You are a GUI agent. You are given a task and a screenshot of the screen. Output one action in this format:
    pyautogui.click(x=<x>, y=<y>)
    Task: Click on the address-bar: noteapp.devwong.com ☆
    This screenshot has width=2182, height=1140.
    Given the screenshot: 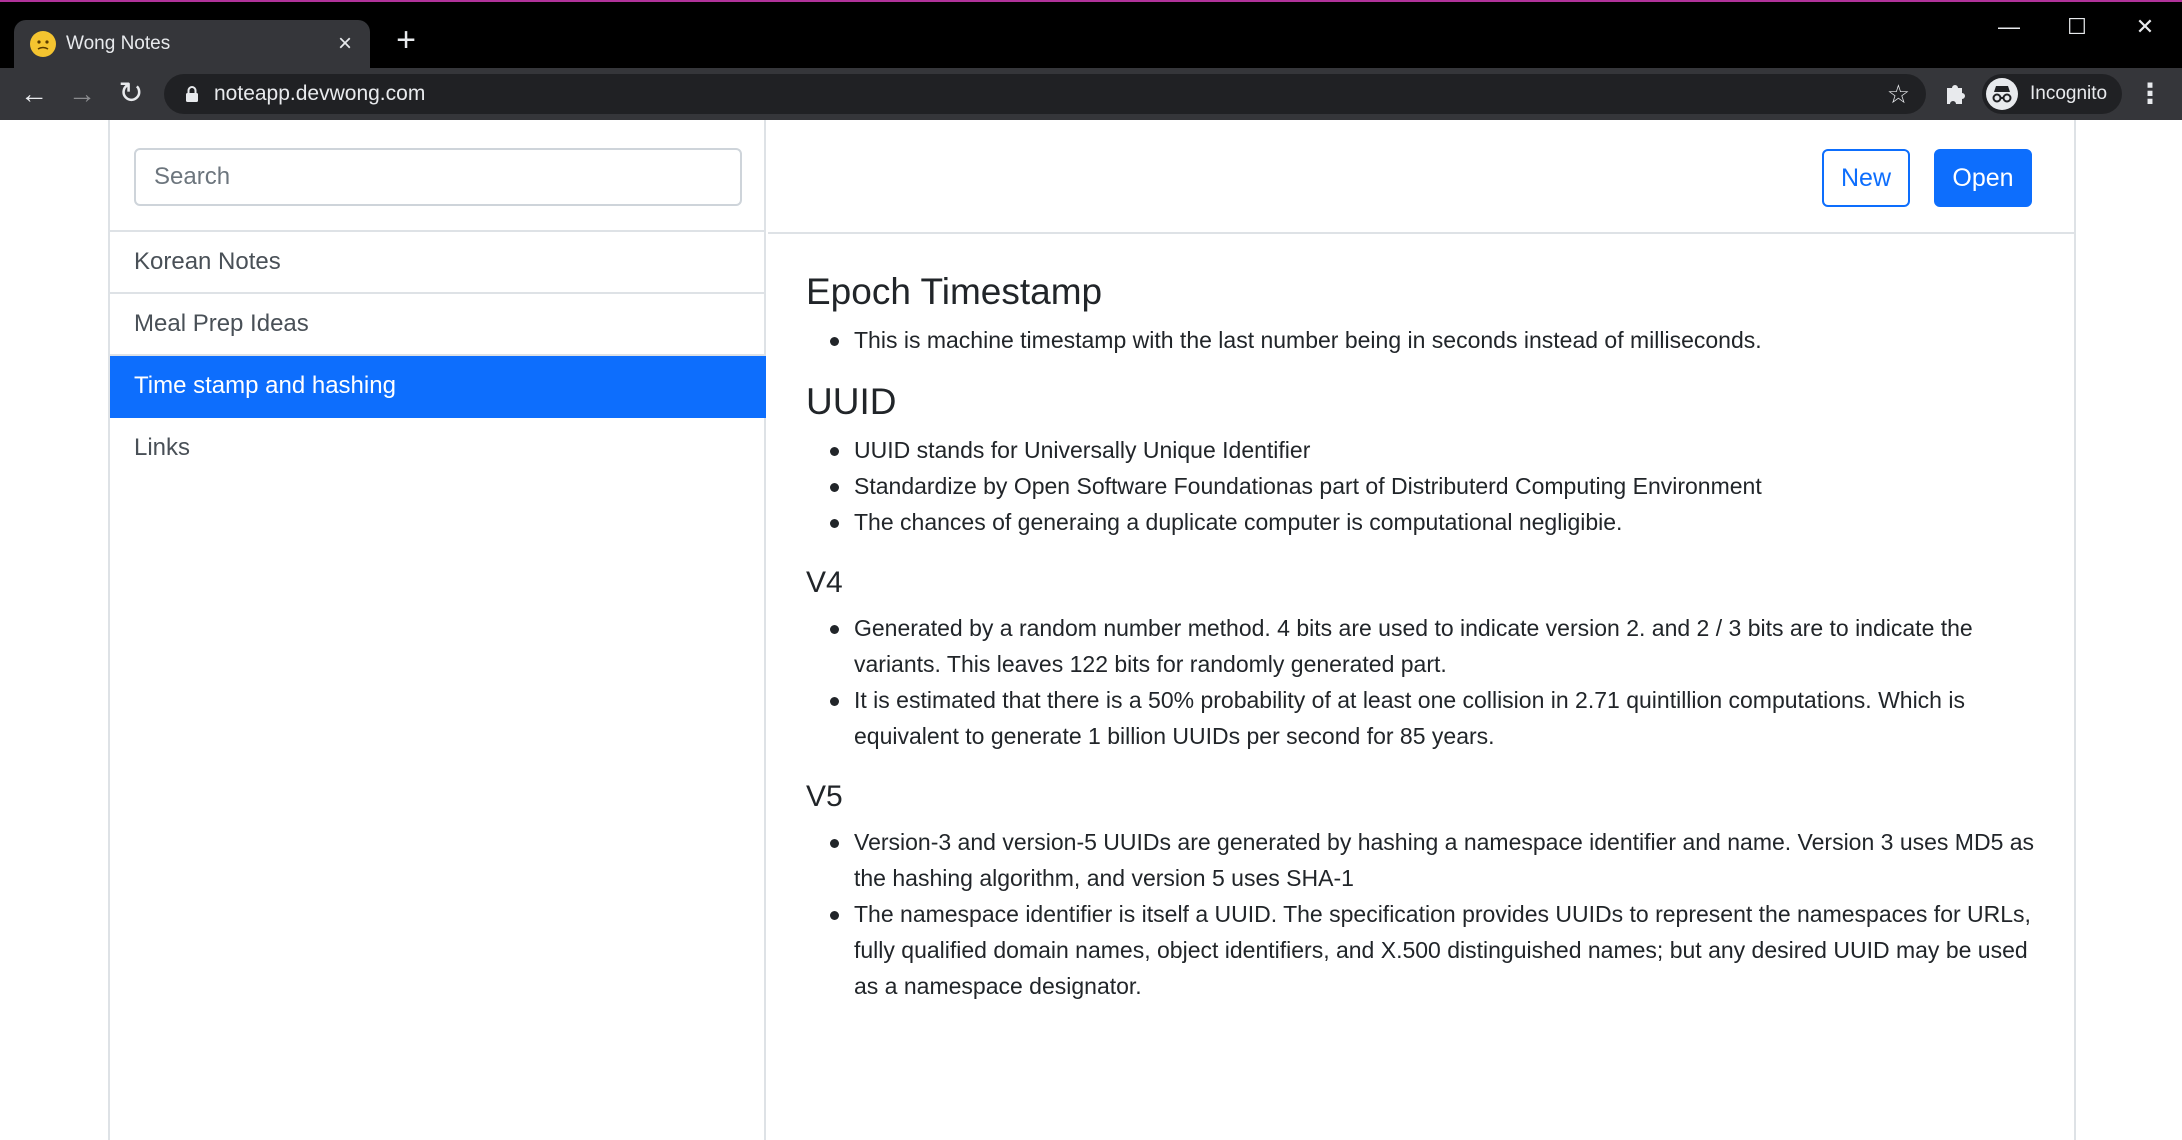 What is the action you would take?
    pyautogui.click(x=1045, y=94)
    